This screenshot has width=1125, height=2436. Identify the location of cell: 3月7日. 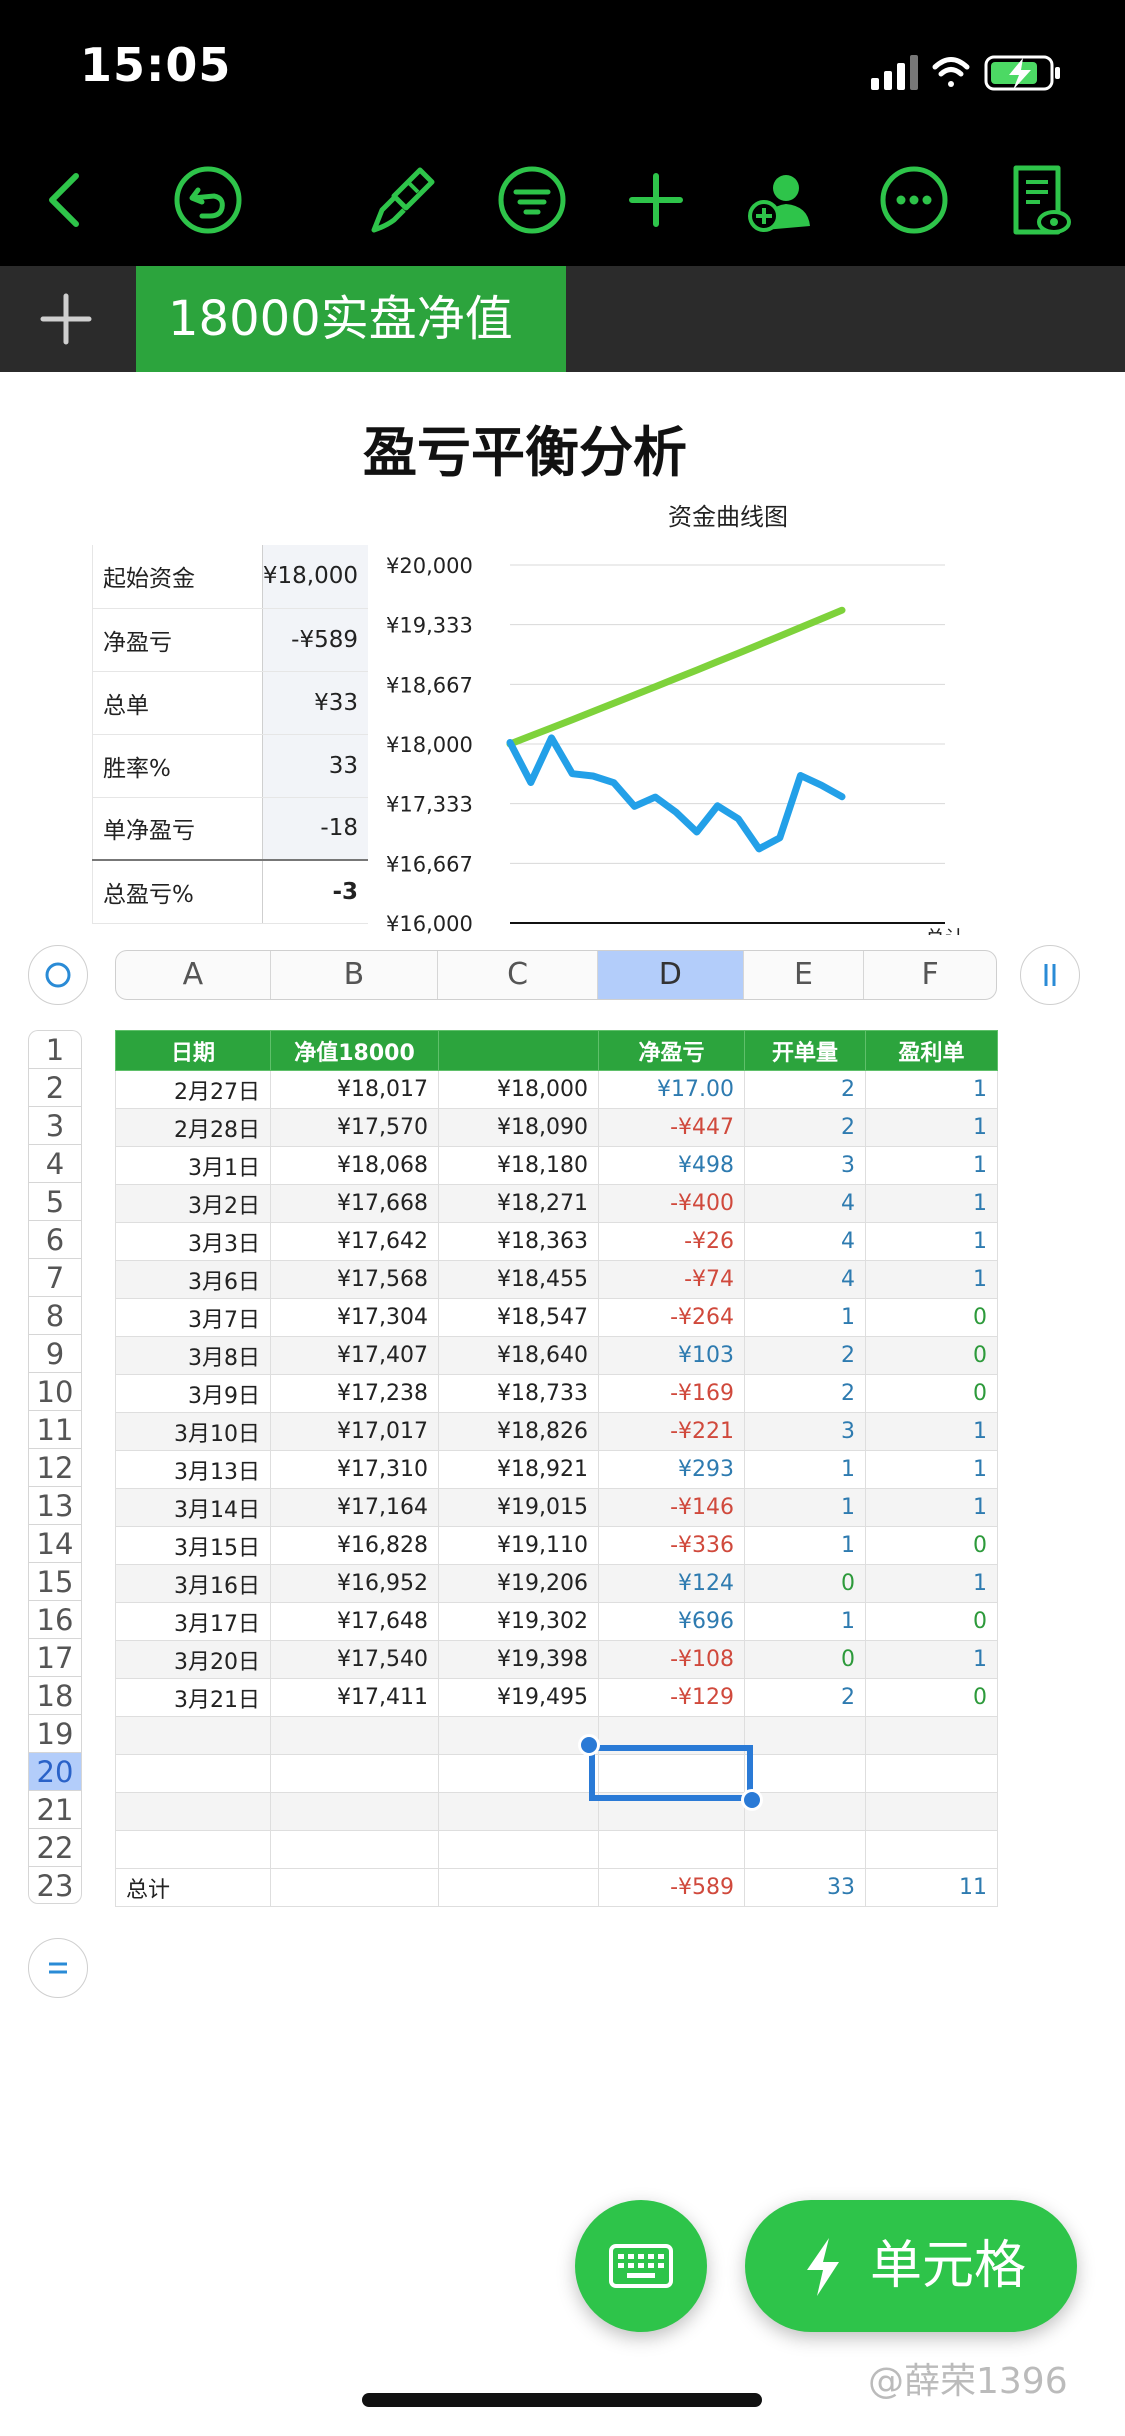
(193, 1317).